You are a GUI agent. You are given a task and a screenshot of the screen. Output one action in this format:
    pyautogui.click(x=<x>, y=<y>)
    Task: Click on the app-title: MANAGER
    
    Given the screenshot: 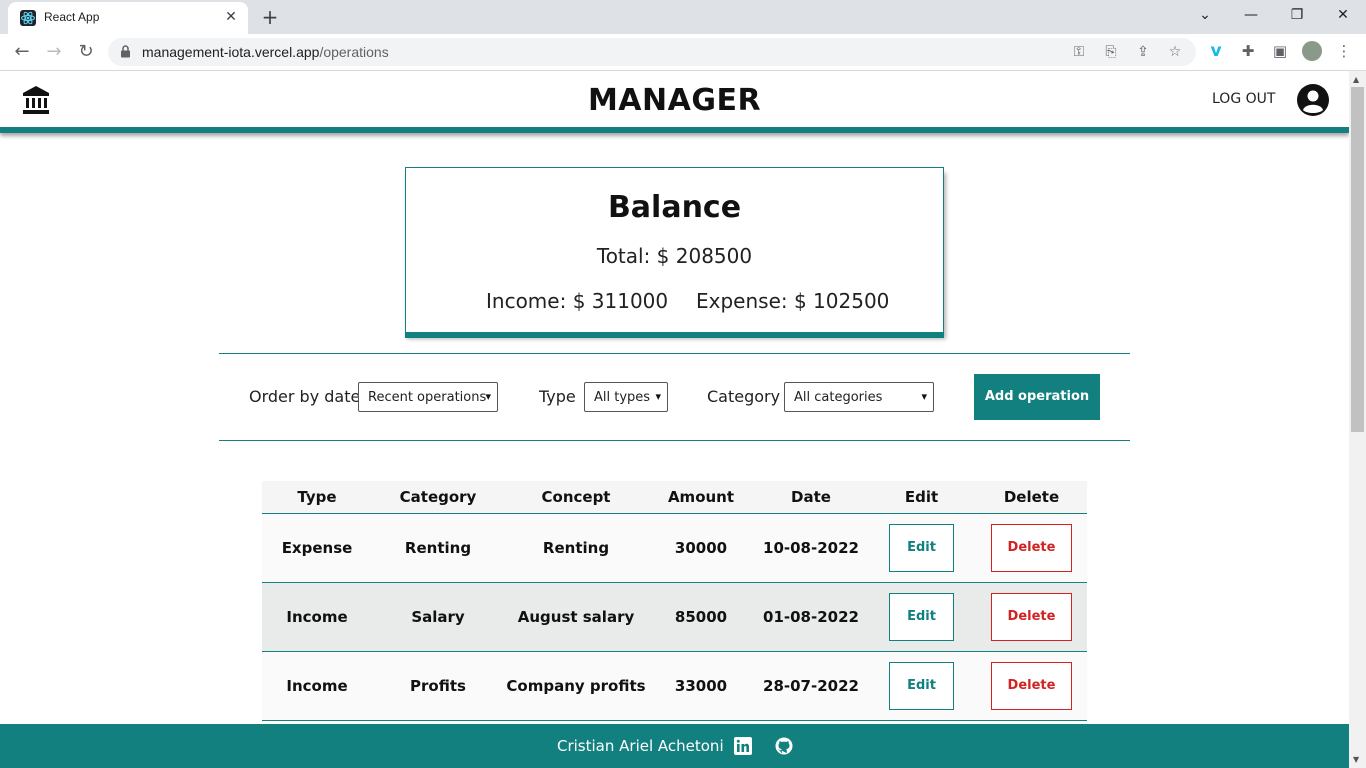 What is the action you would take?
    pyautogui.click(x=674, y=100)
    